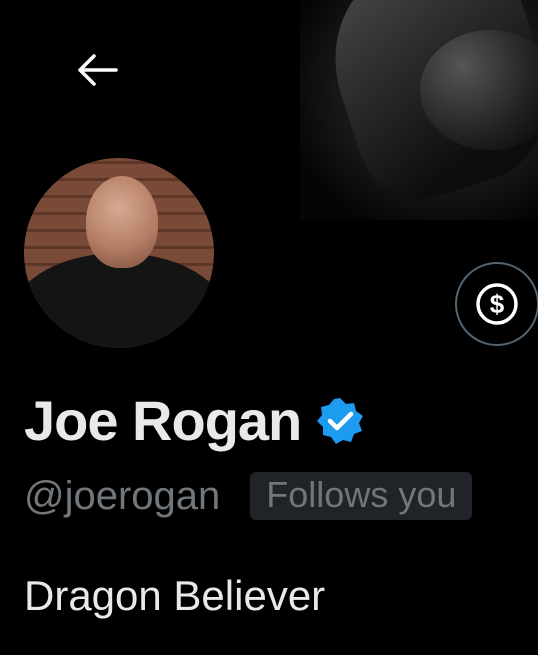  Describe the element at coordinates (340, 421) in the screenshot. I see `verified-badge-icon` at that location.